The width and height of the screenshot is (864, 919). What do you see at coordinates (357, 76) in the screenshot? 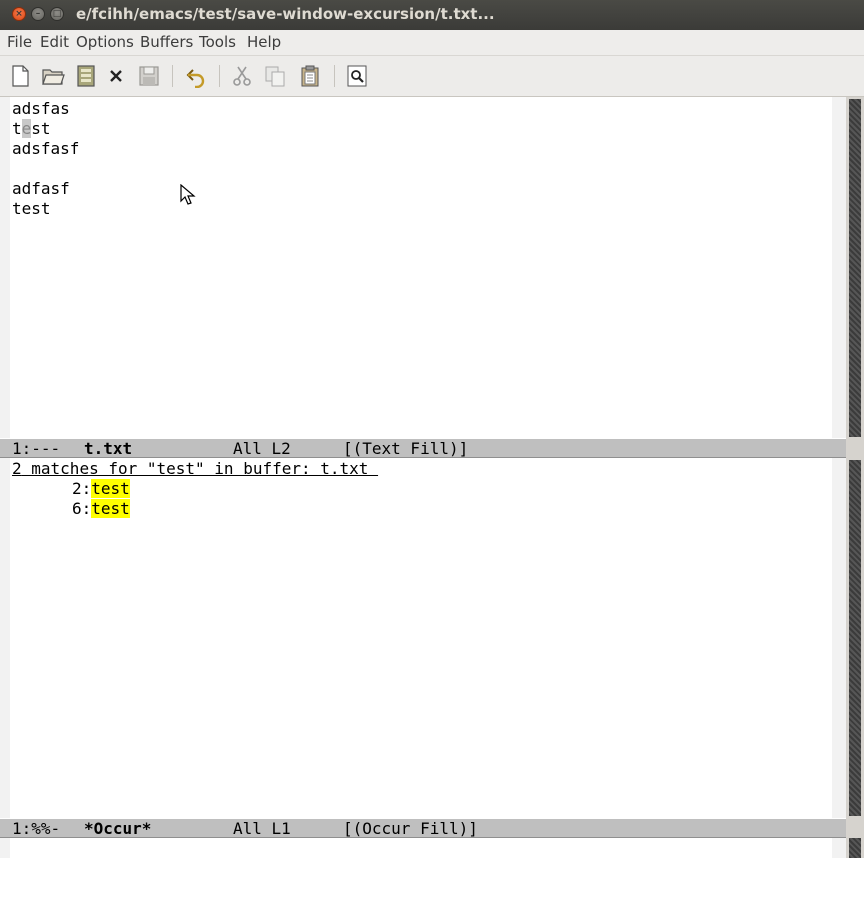
I see `search-icon` at bounding box center [357, 76].